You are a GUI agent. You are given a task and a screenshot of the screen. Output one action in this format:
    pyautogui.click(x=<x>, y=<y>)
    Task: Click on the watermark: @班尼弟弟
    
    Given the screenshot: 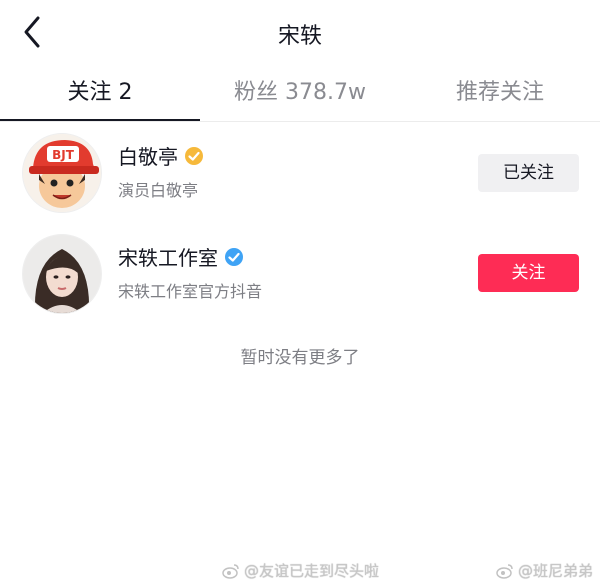 What is the action you would take?
    pyautogui.click(x=544, y=570)
    